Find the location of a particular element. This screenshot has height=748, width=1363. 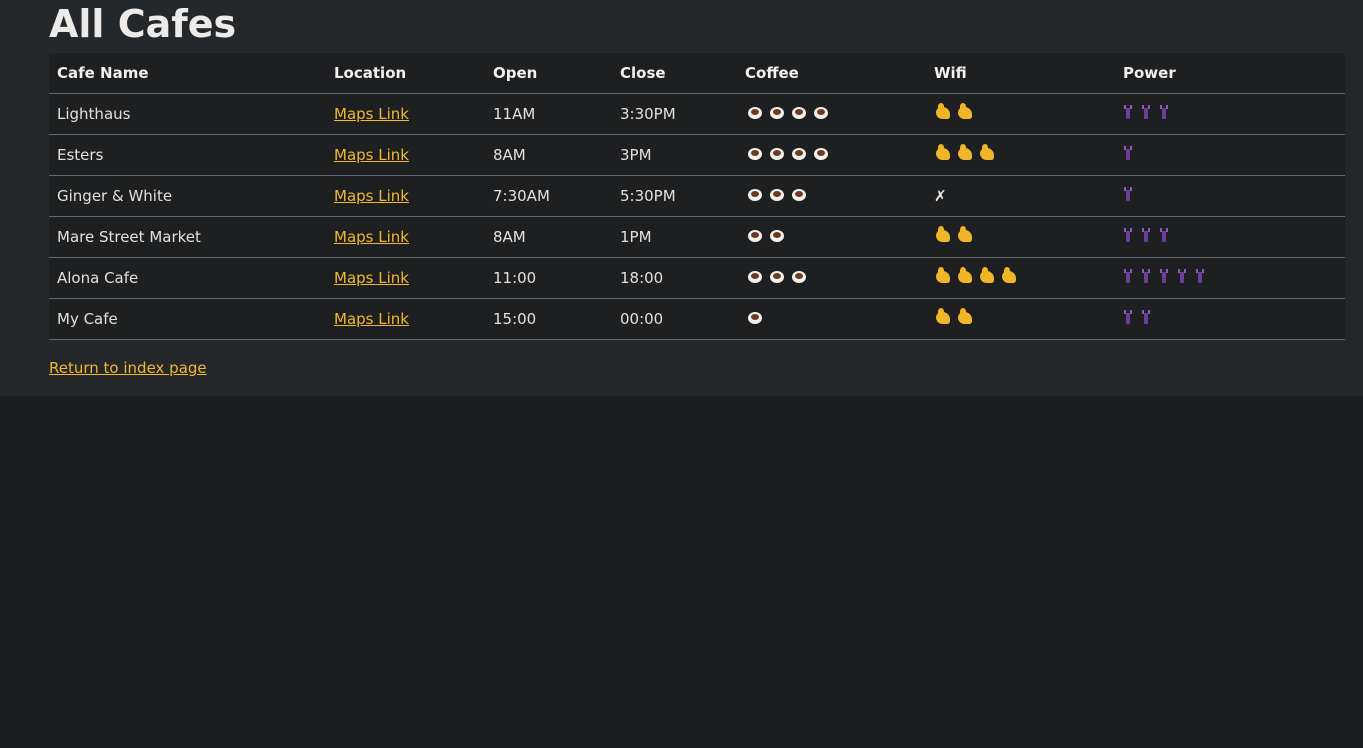

header-location: Location is located at coordinates (405, 73).